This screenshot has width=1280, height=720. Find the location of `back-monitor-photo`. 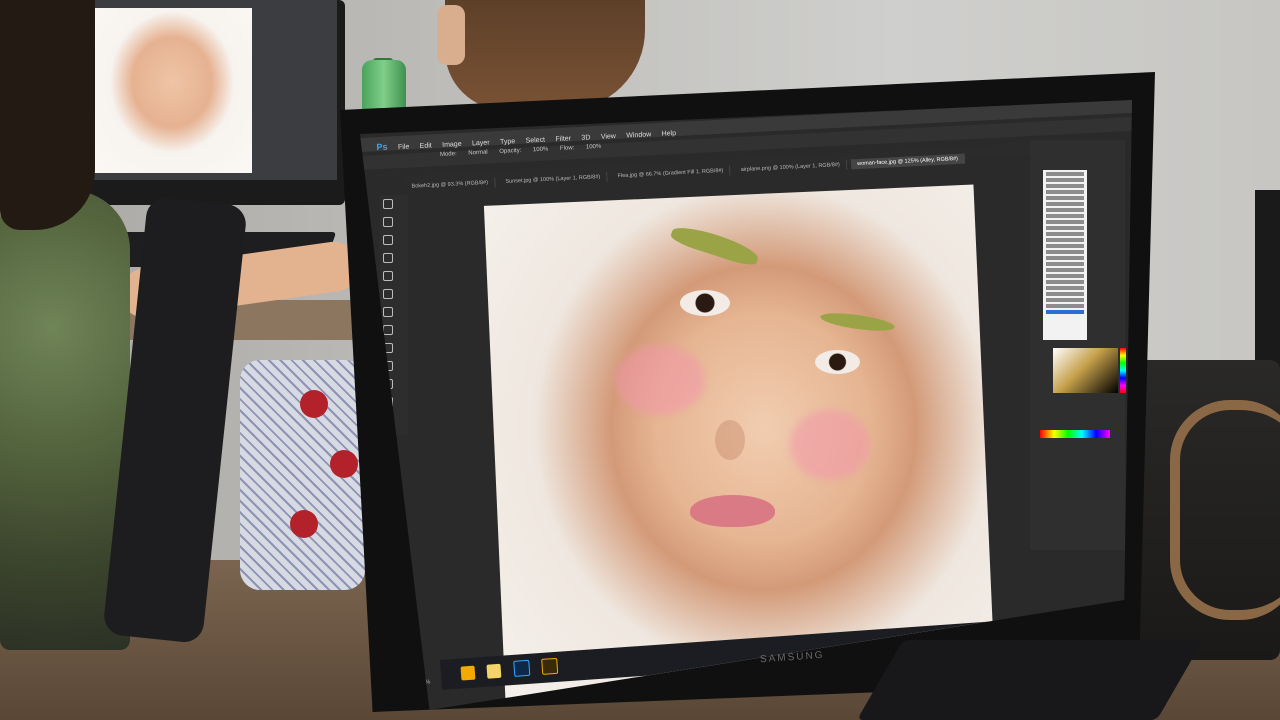

back-monitor-photo is located at coordinates (172, 90).